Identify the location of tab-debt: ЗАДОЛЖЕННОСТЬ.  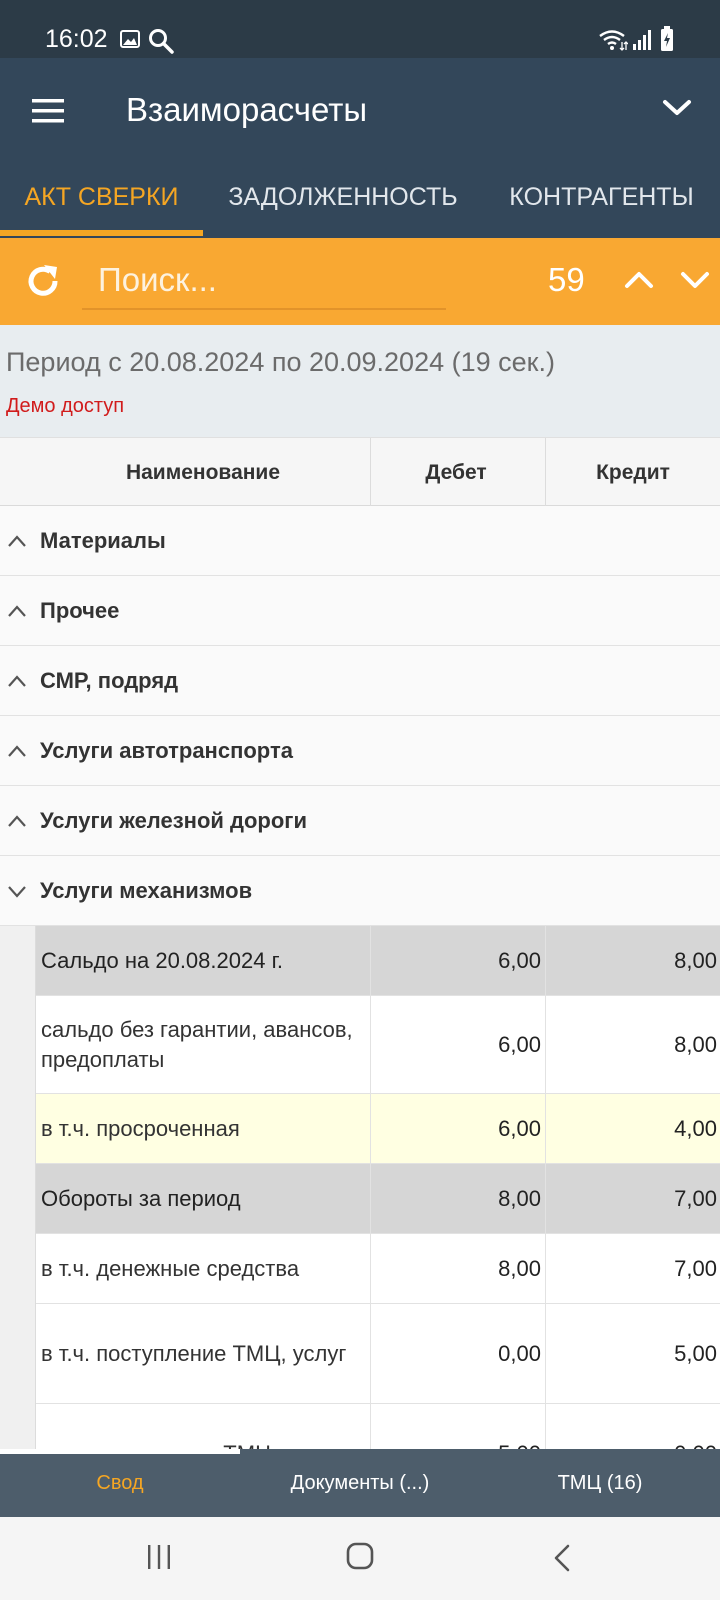
(343, 210).